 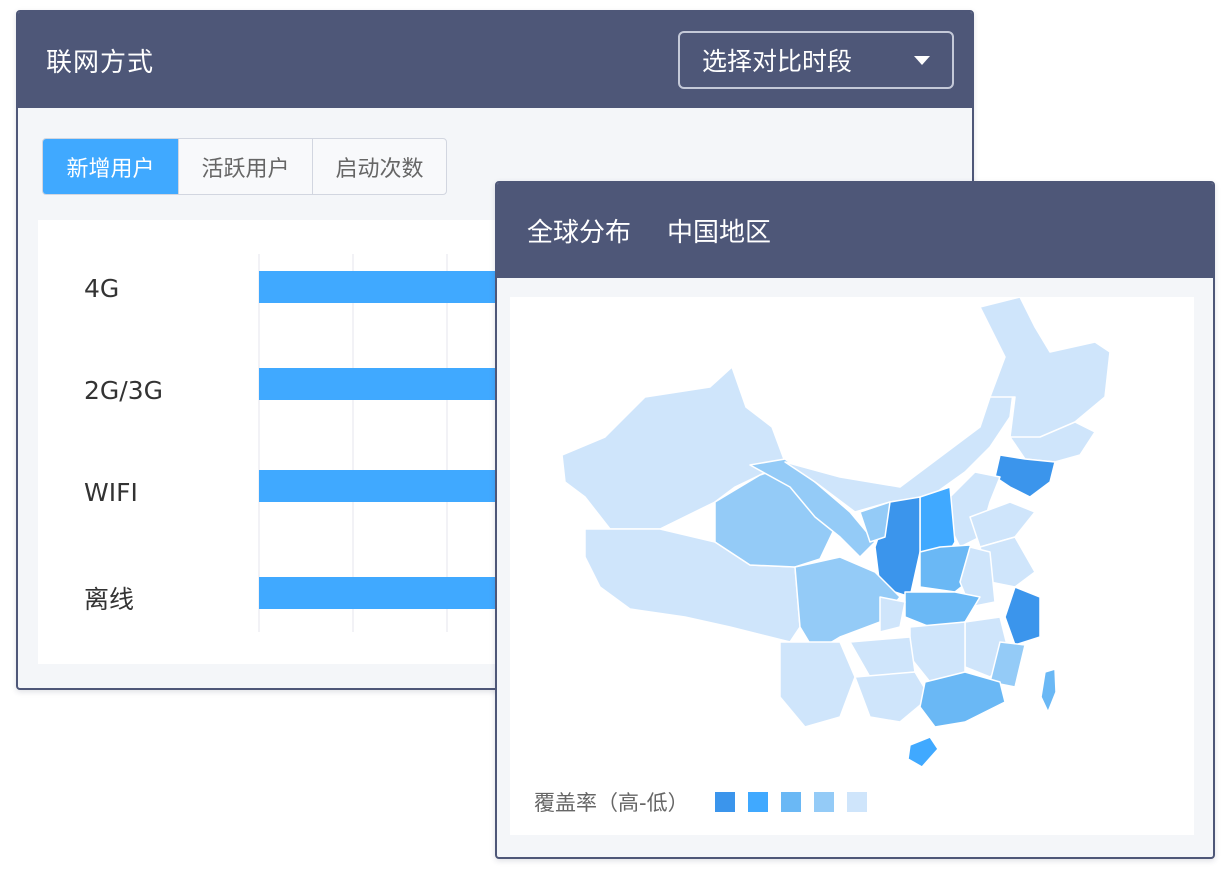 What do you see at coordinates (111, 166) in the screenshot?
I see `tab-new-users: 新增用户` at bounding box center [111, 166].